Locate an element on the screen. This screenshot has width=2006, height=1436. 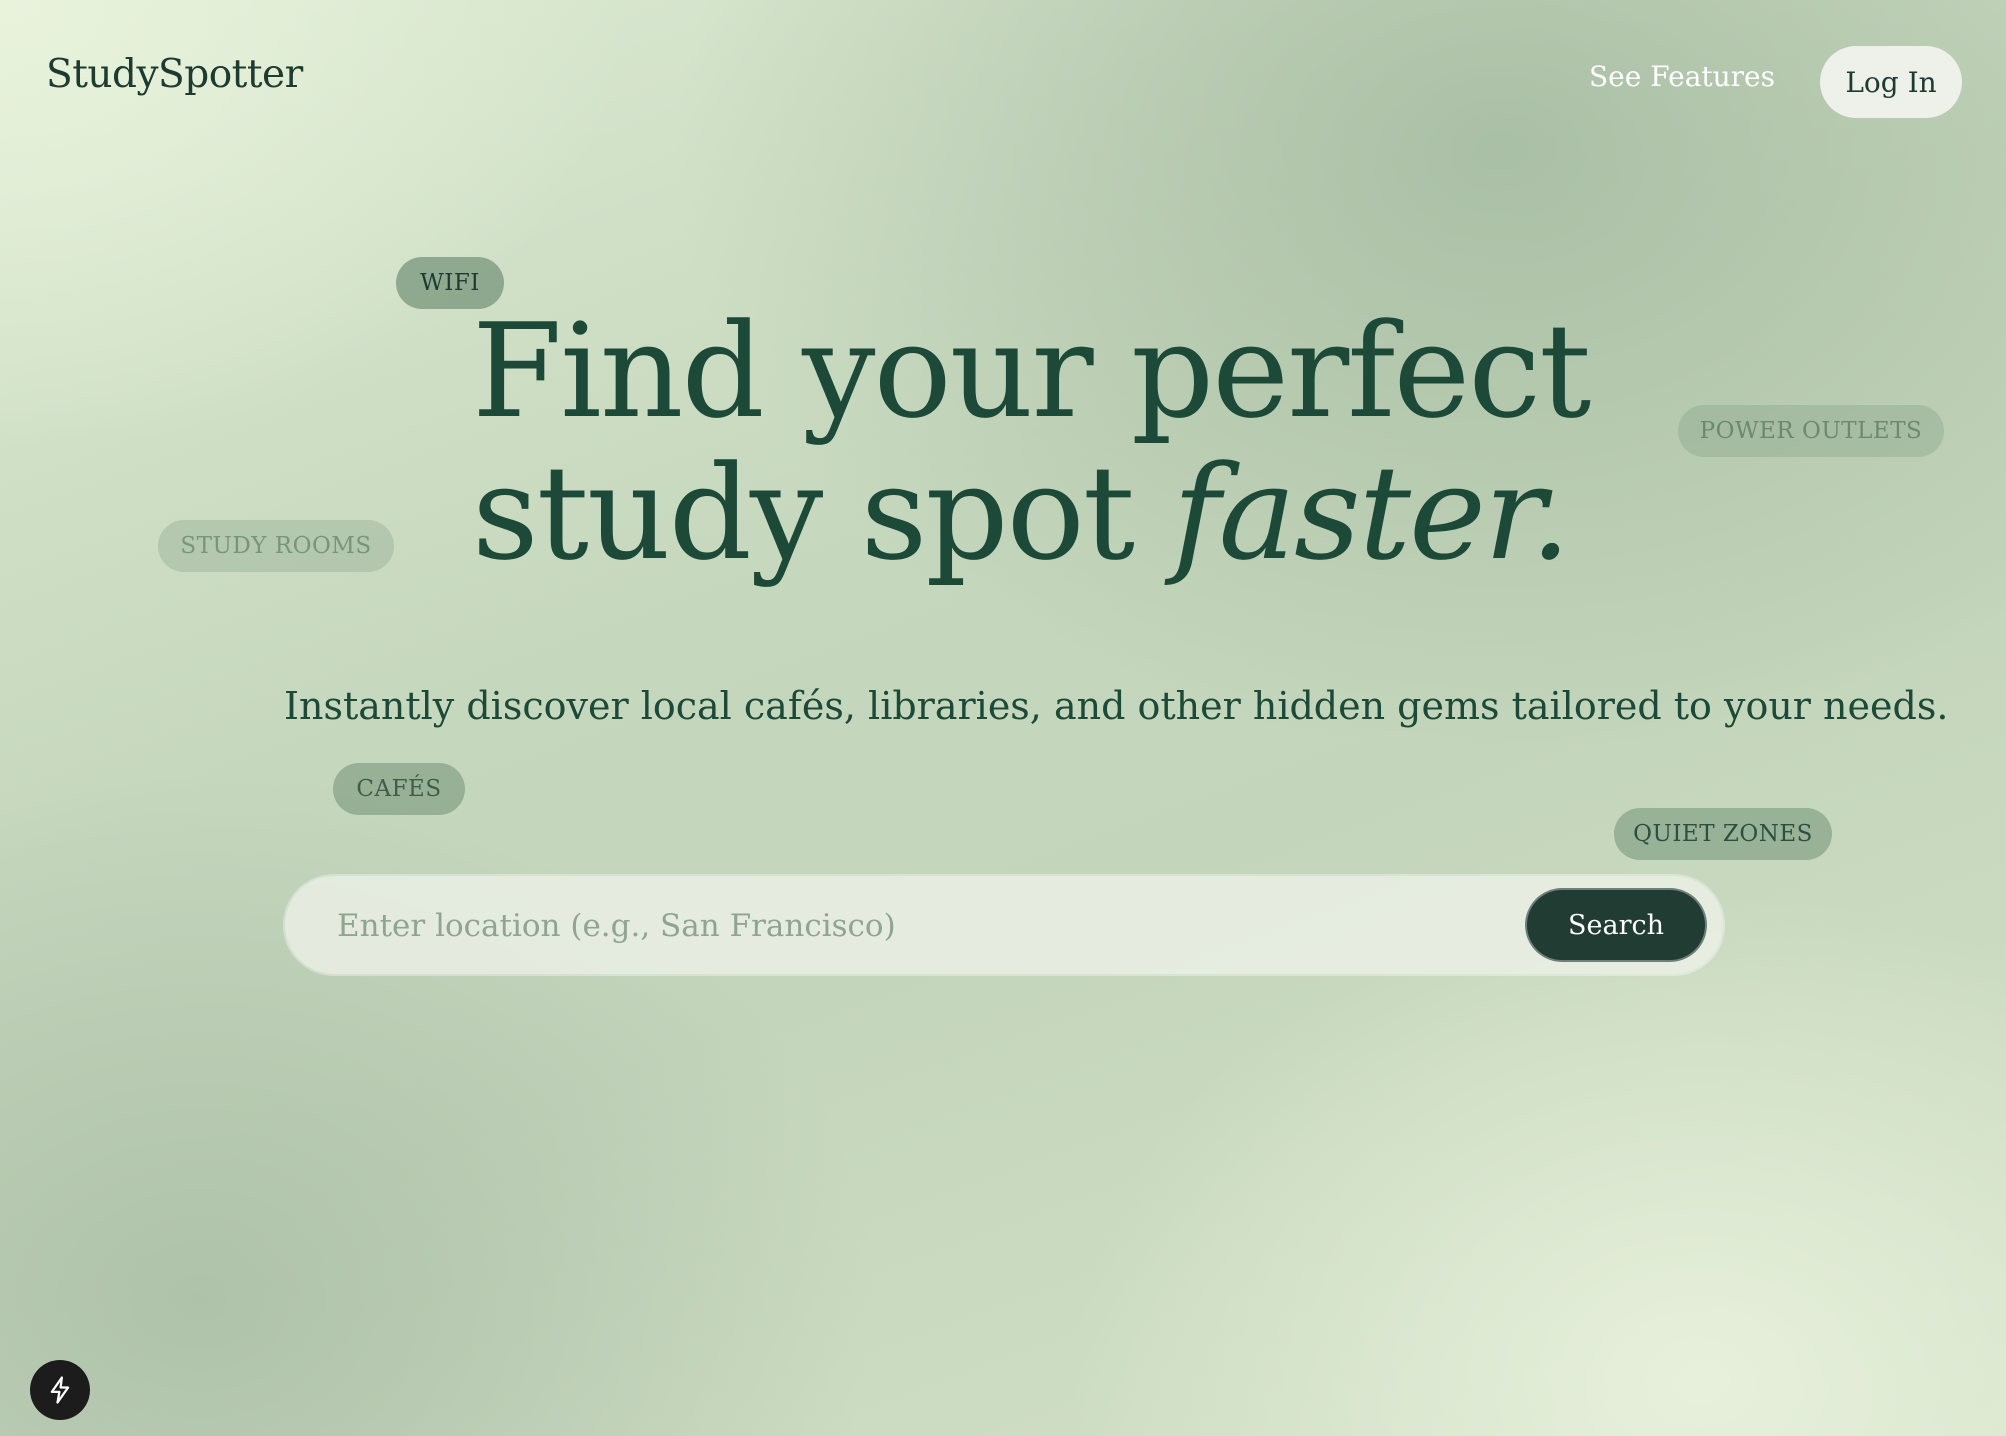
search-bar: Search is located at coordinates (1004, 925).